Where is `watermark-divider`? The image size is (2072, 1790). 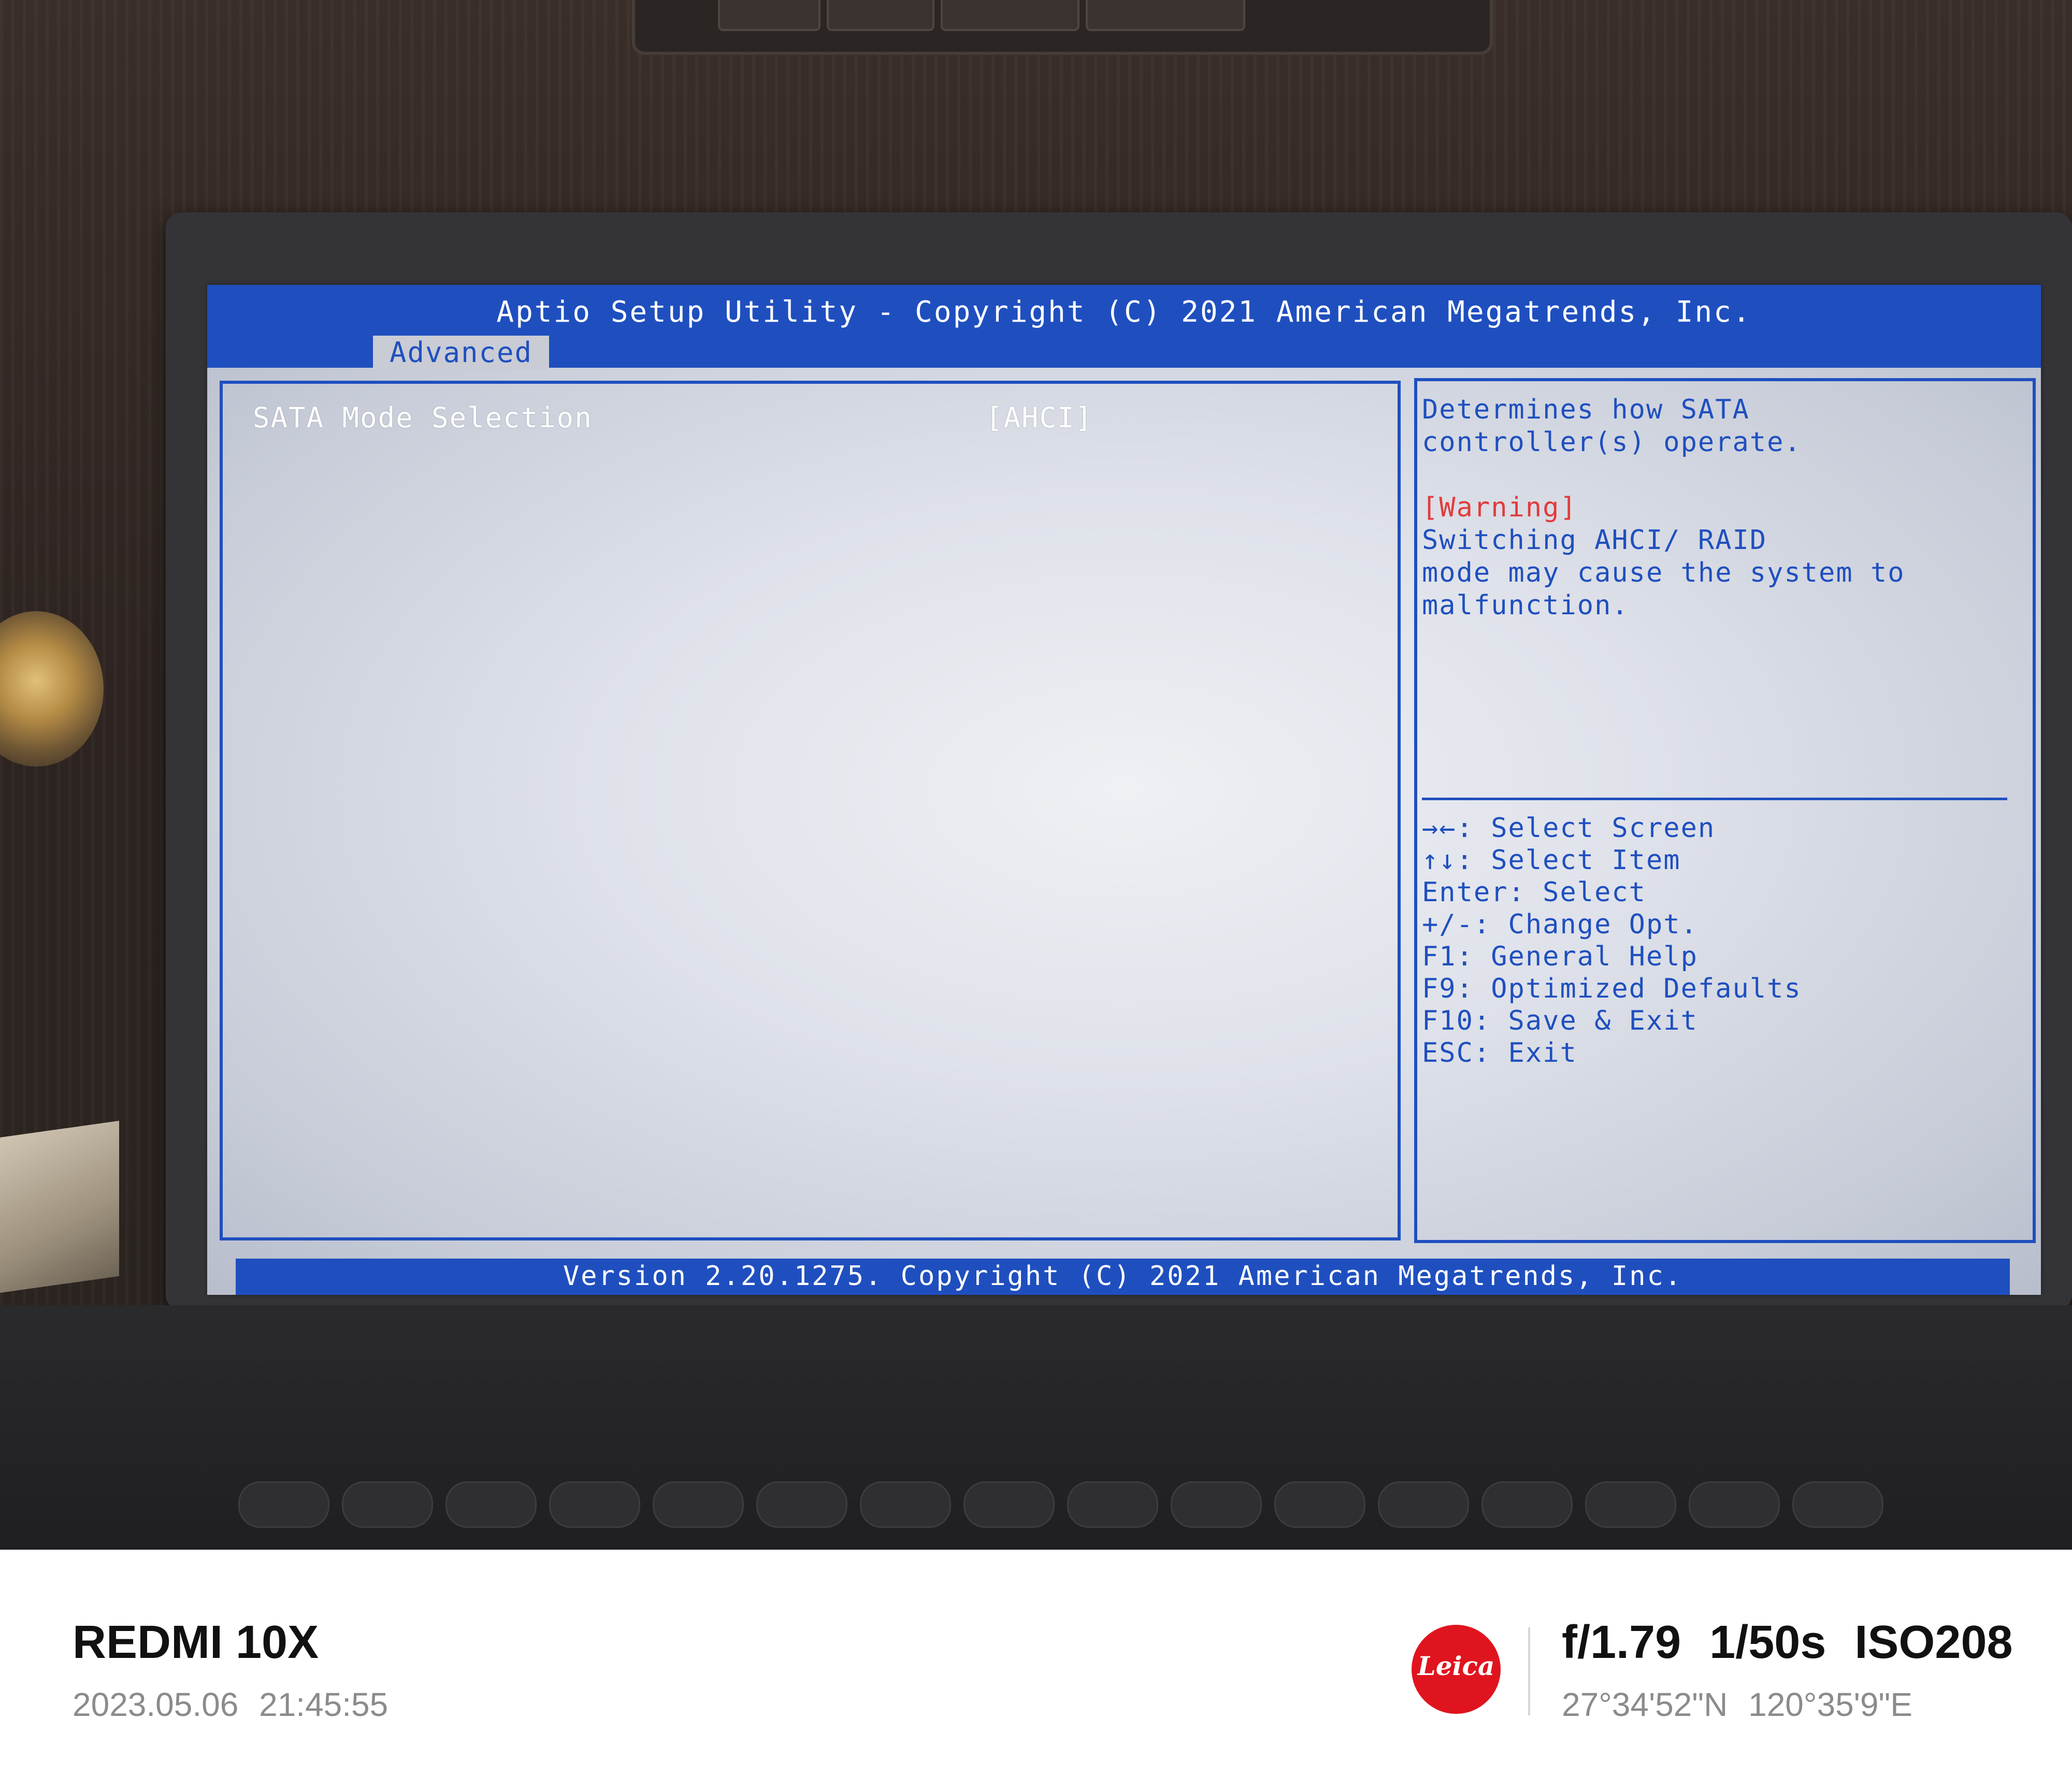 watermark-divider is located at coordinates (1529, 1671).